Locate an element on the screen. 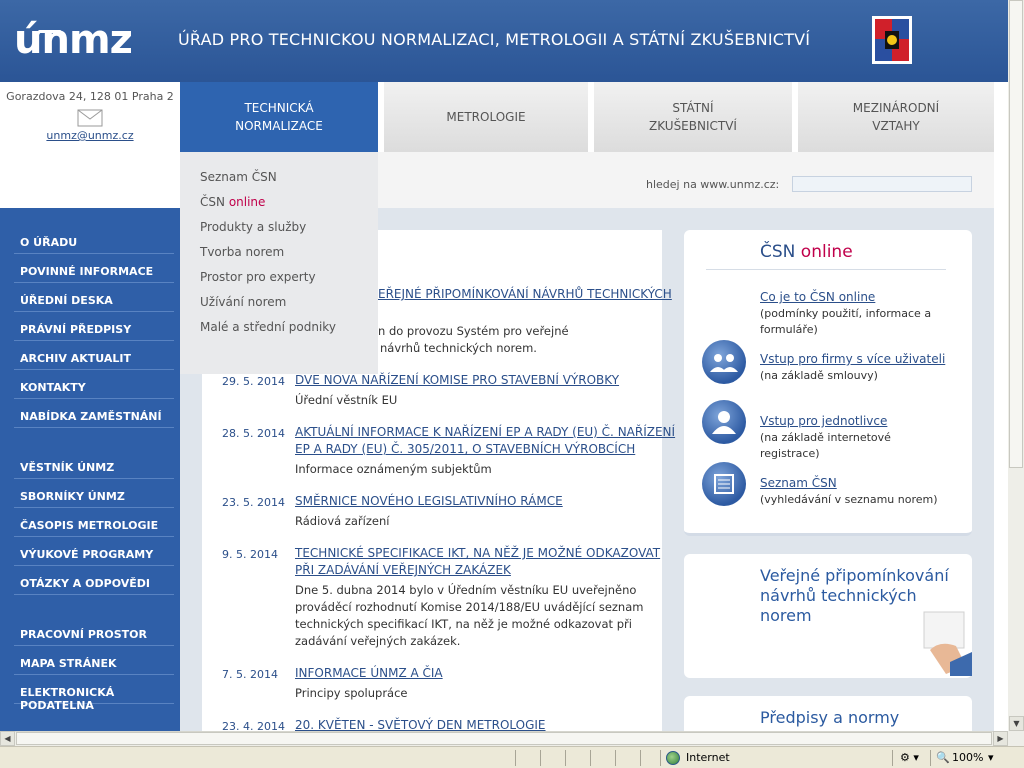 This screenshot has height=768, width=1024. nav-item-pravni-predpisy: PRÁVNÍ PŘEDPISY is located at coordinates (94, 328).